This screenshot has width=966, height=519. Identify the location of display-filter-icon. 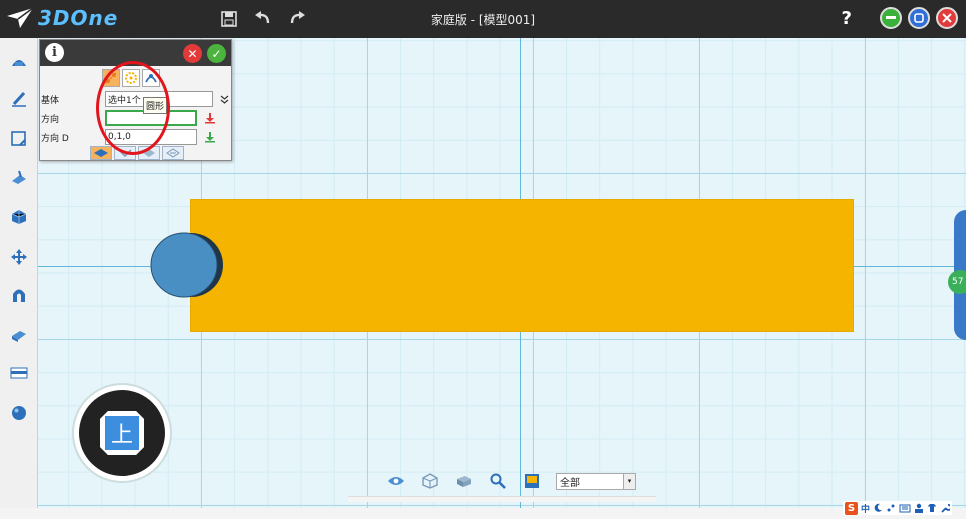
(532, 481).